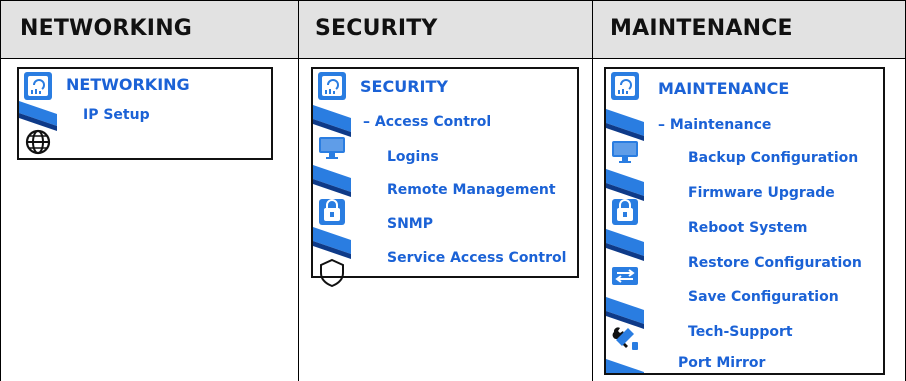 The width and height of the screenshot is (906, 381). What do you see at coordinates (721, 363) in the screenshot?
I see `menu-item-port-mirror: Port Mirror` at bounding box center [721, 363].